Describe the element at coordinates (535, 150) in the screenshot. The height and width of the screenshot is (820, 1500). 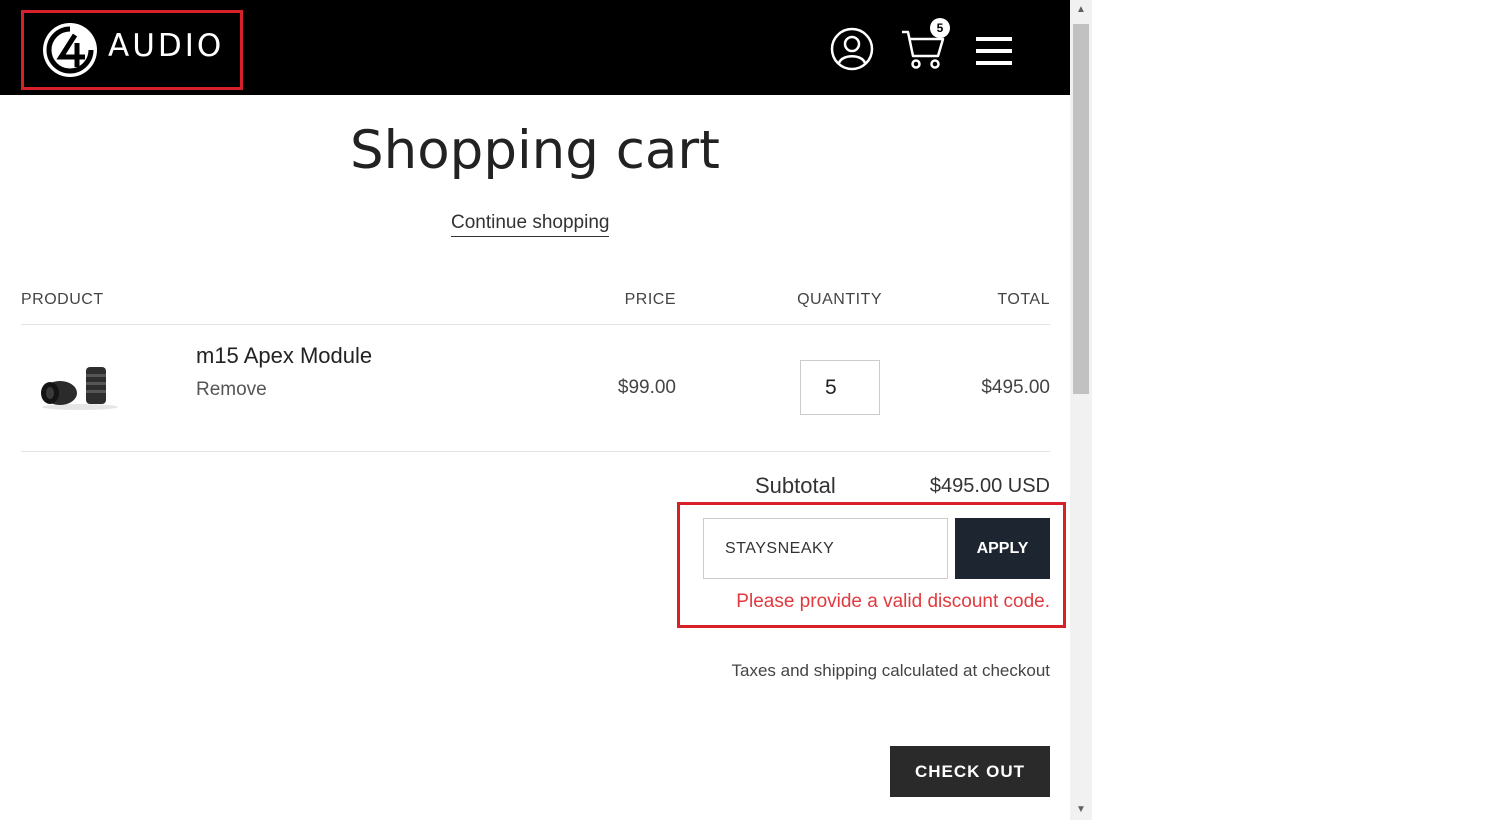
I see `page-title: Shopping cart` at that location.